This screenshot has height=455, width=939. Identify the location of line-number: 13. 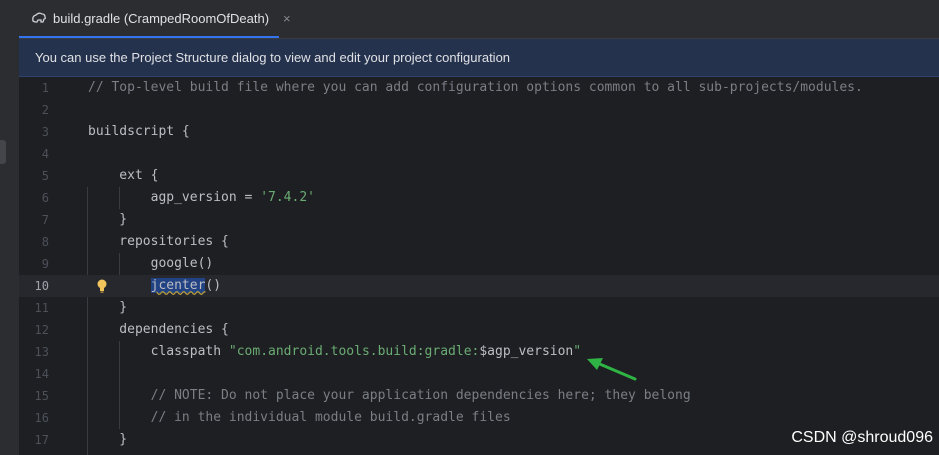
(41, 352).